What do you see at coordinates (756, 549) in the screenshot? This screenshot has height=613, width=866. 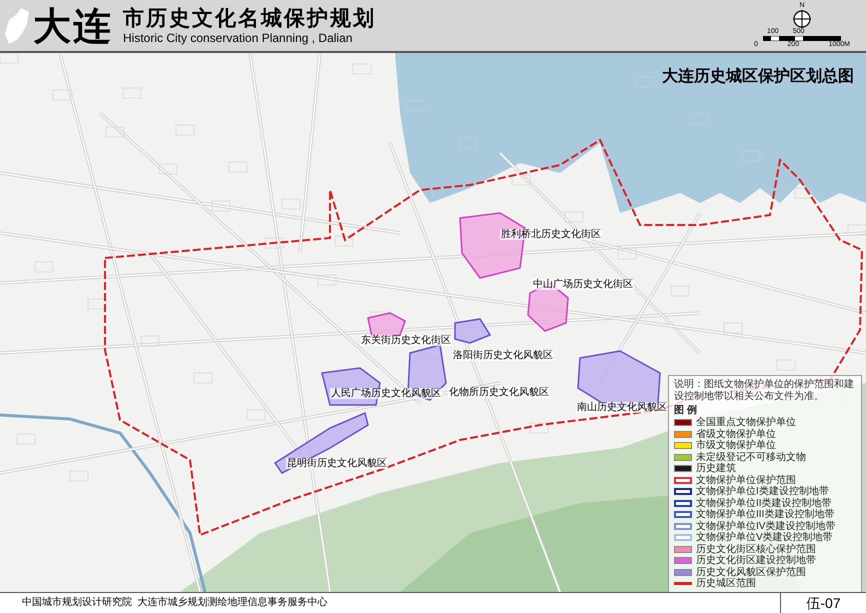 I see `legend-label: 历史文化街区核心保护范围` at bounding box center [756, 549].